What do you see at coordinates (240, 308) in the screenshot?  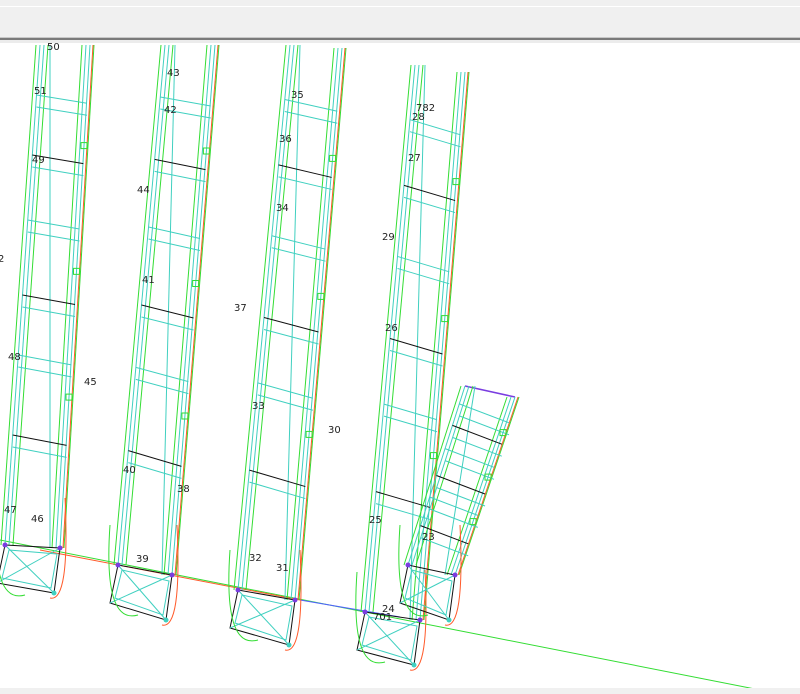 I see `node-label: 37` at bounding box center [240, 308].